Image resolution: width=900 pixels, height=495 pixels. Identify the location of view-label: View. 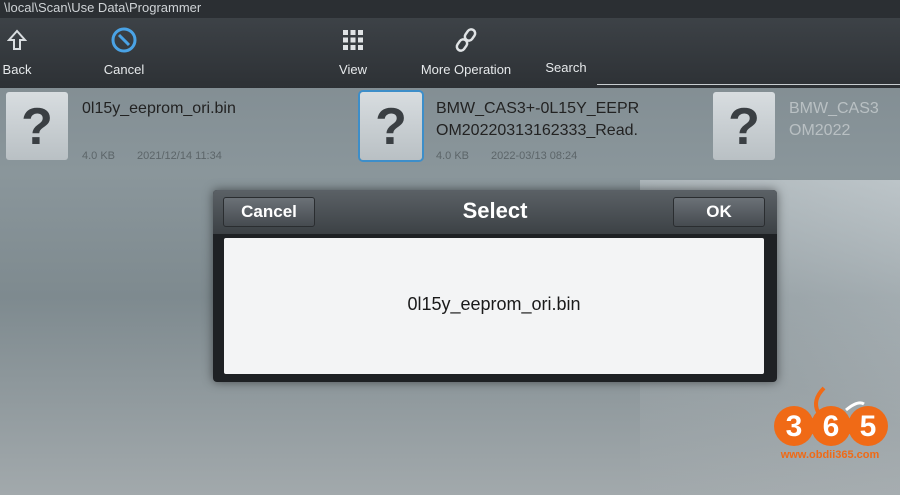
(353, 69).